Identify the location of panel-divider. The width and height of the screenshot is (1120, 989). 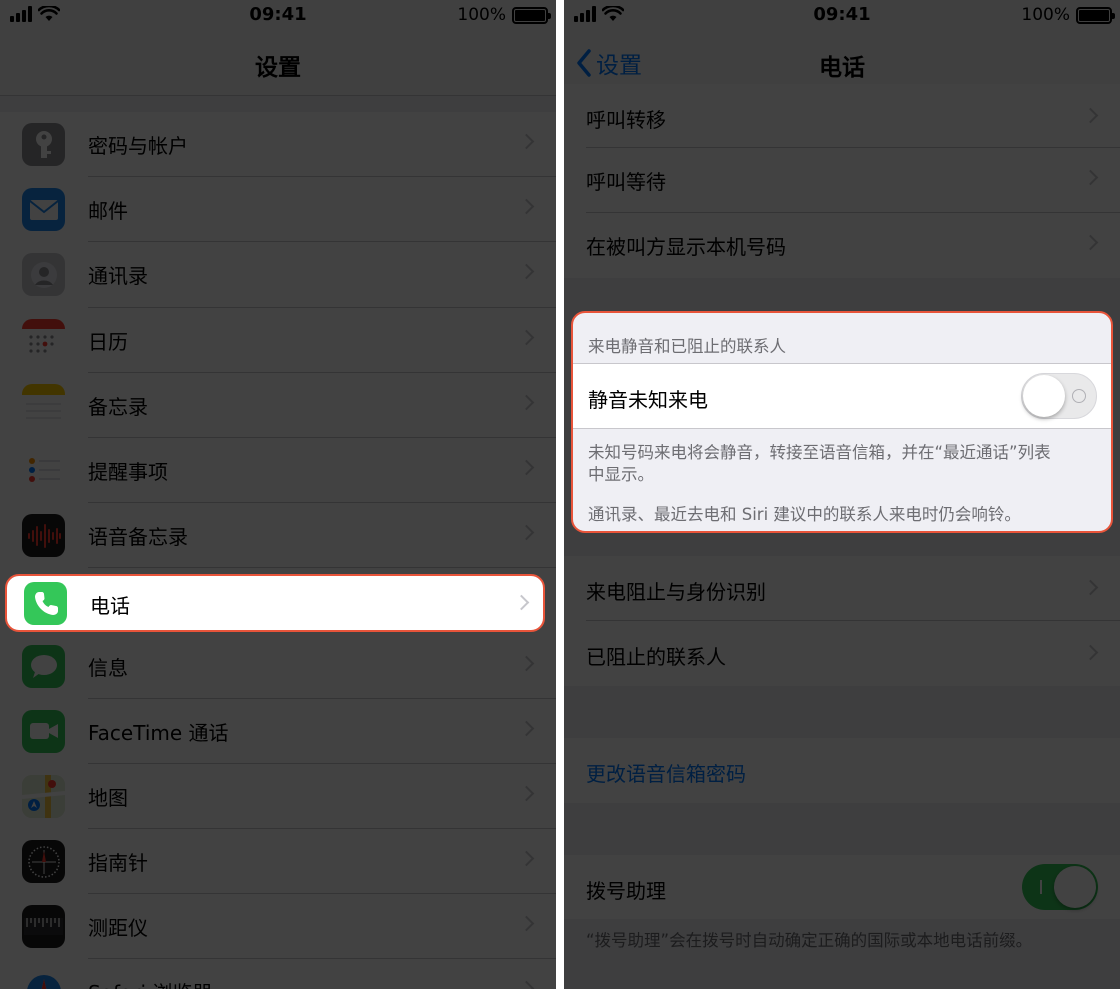
(560, 494).